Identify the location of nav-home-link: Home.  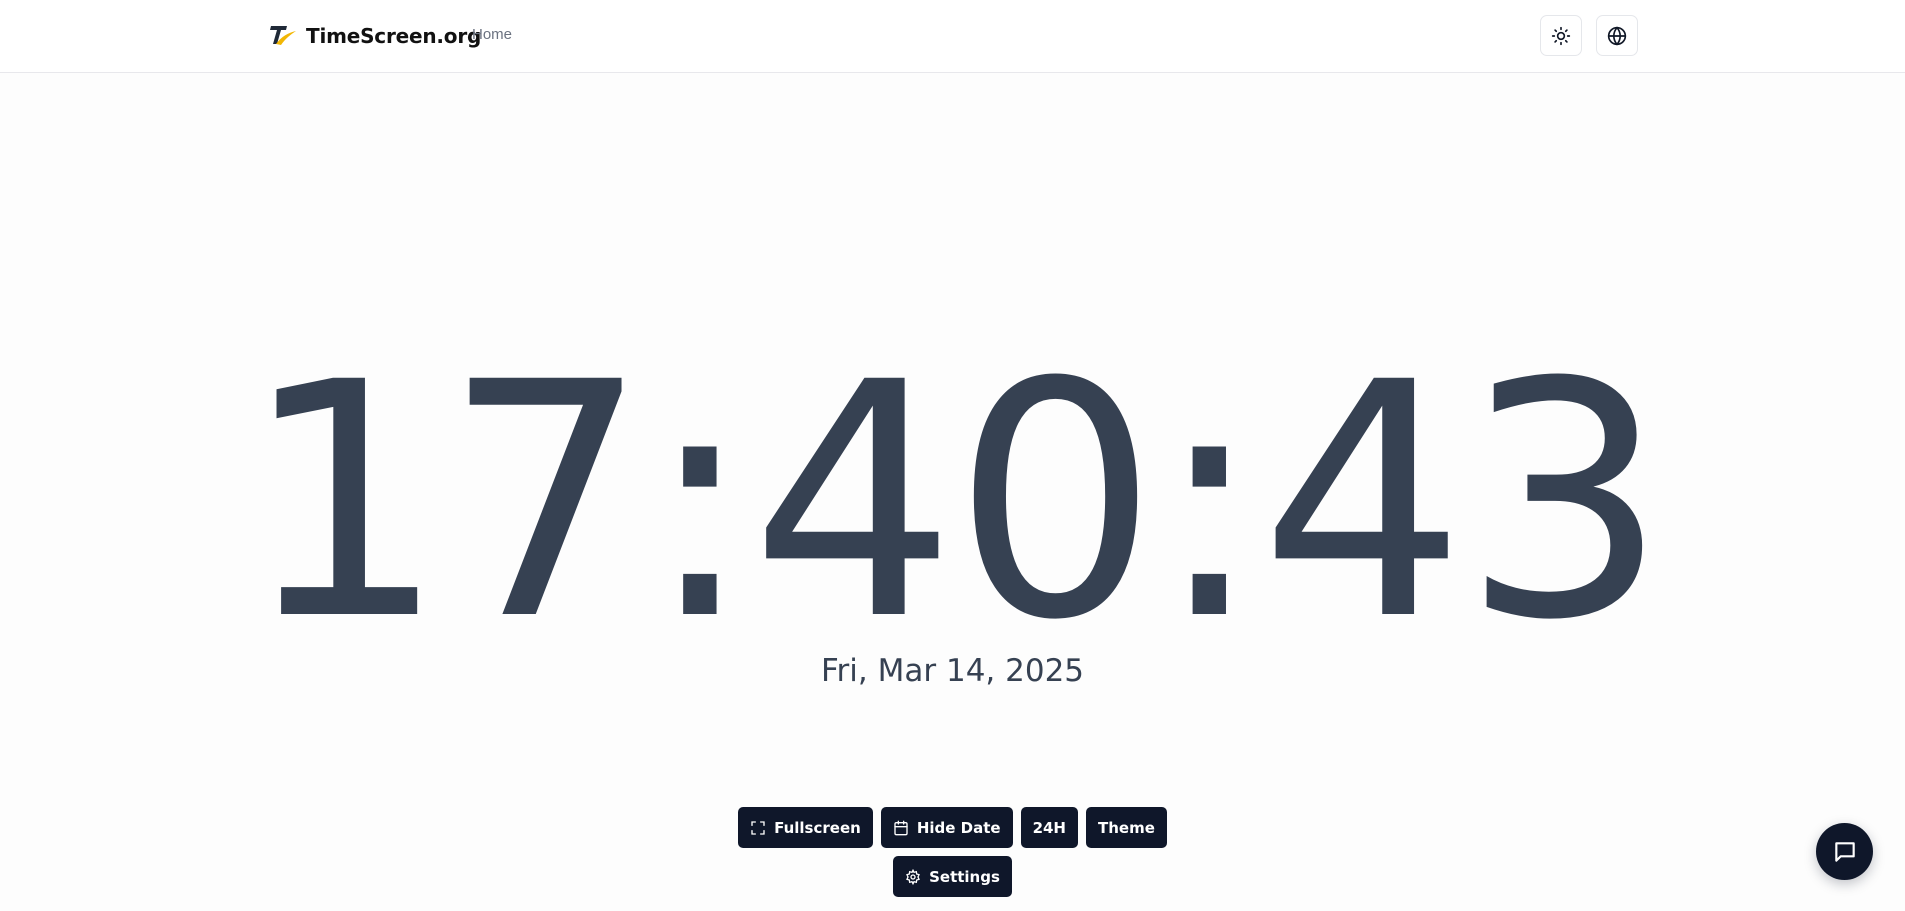
(492, 34).